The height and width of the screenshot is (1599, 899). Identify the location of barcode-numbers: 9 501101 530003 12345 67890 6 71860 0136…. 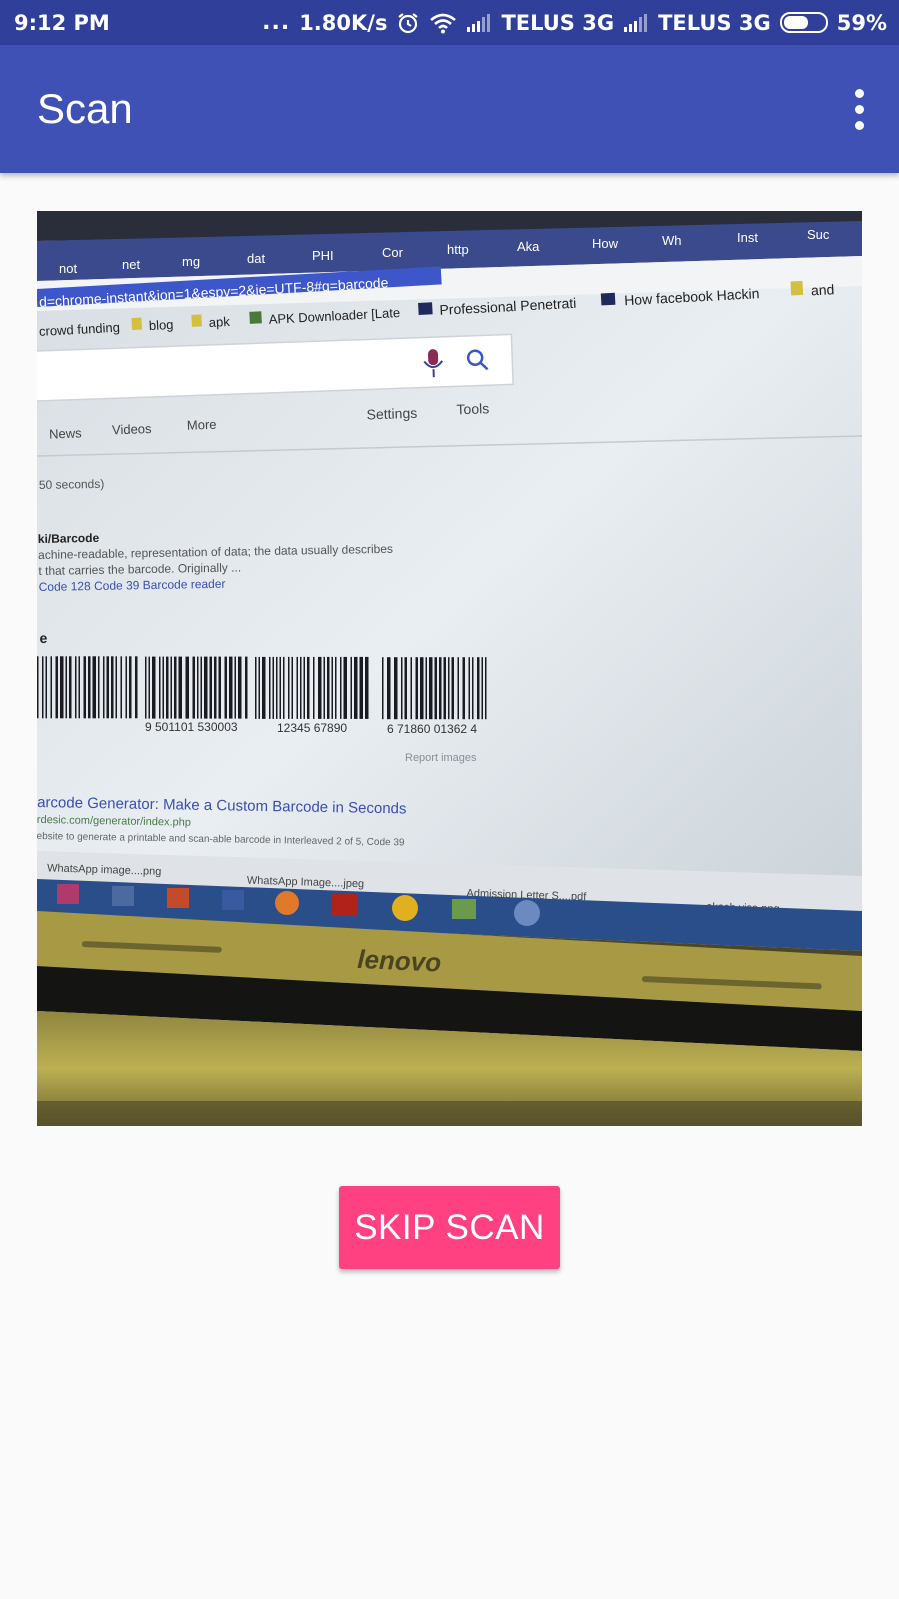
(311, 728).